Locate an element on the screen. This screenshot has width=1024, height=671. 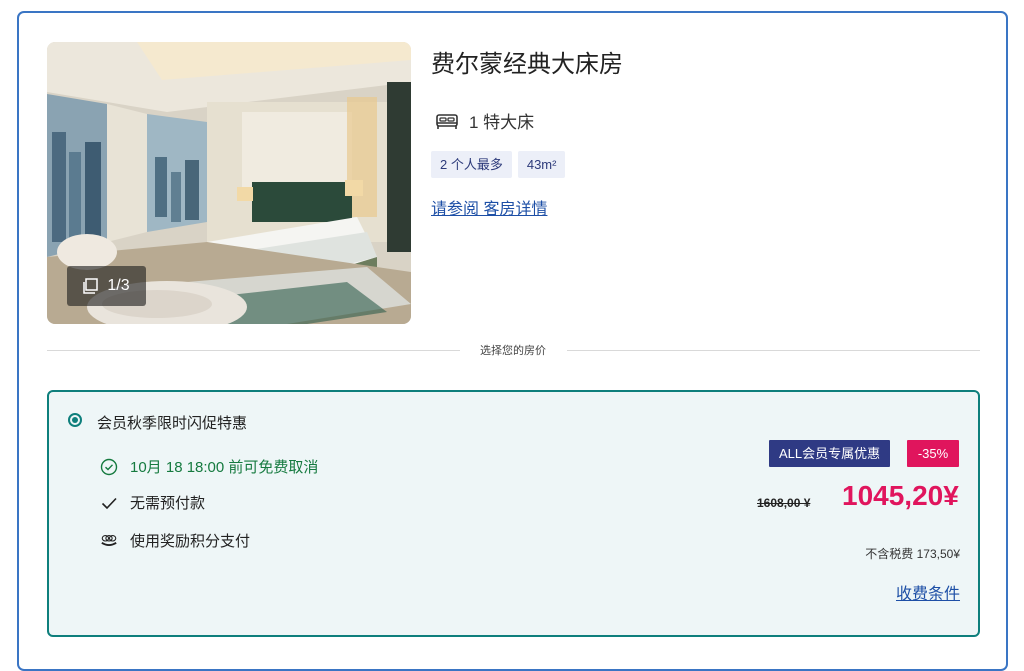
room-details-link: 请参阅 客房详情 is located at coordinates (489, 207).